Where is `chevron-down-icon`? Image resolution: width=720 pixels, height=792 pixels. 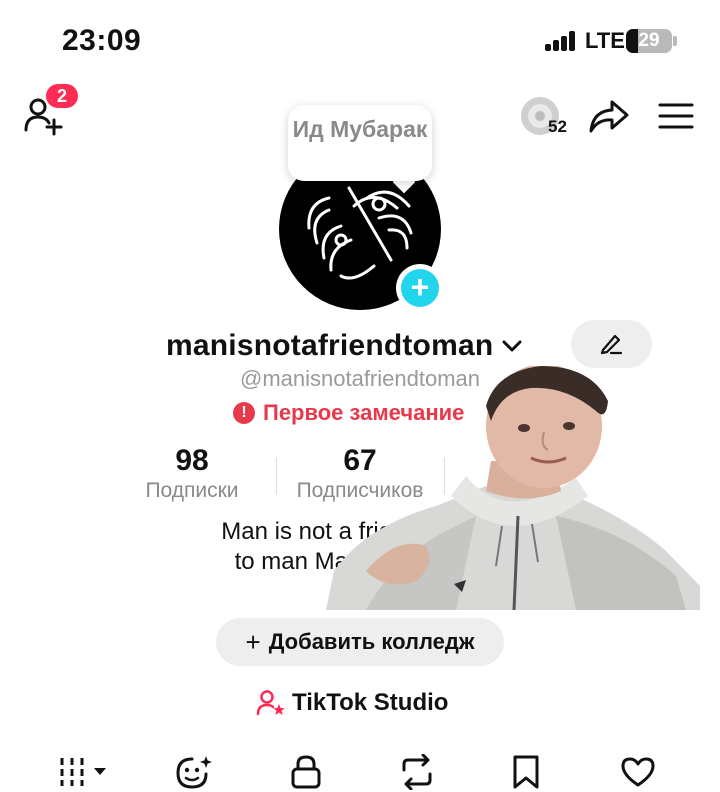
chevron-down-icon is located at coordinates (512, 346).